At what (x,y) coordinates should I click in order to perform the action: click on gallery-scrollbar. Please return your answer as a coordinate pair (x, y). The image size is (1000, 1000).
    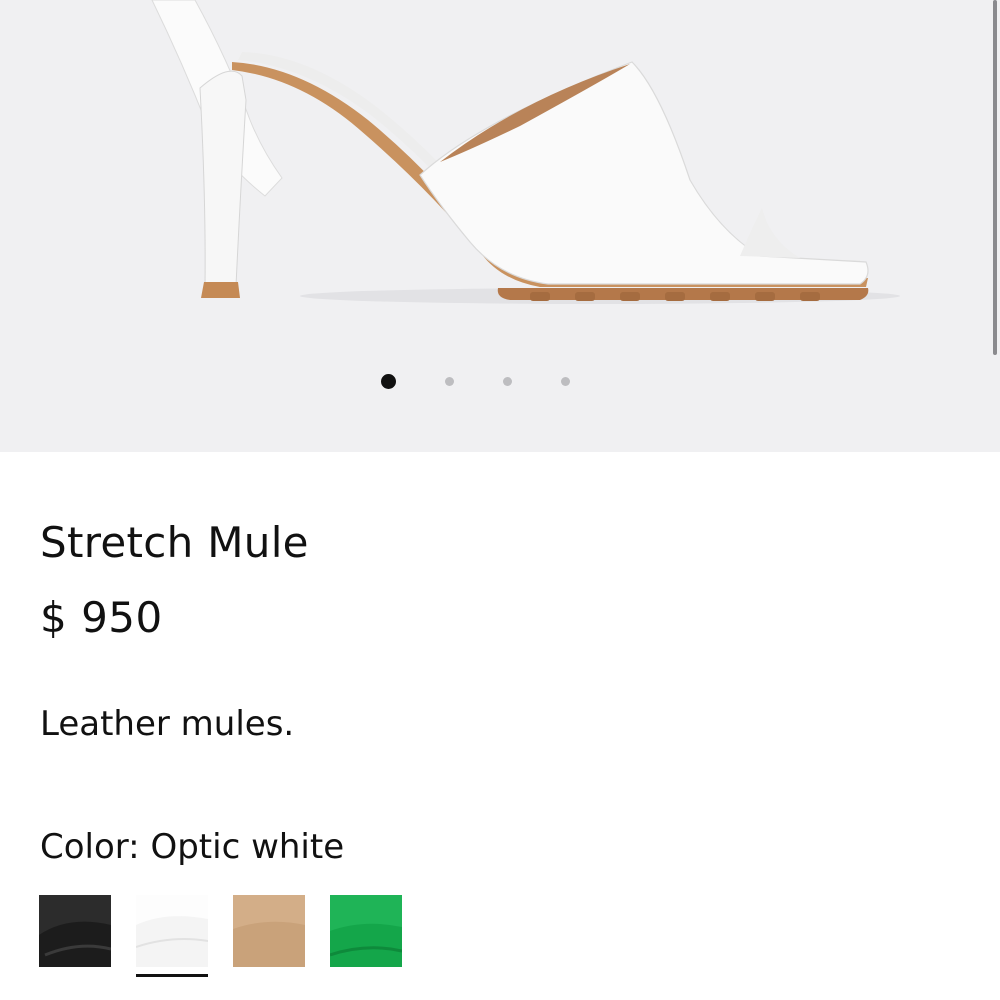
    Looking at the image, I should click on (995, 177).